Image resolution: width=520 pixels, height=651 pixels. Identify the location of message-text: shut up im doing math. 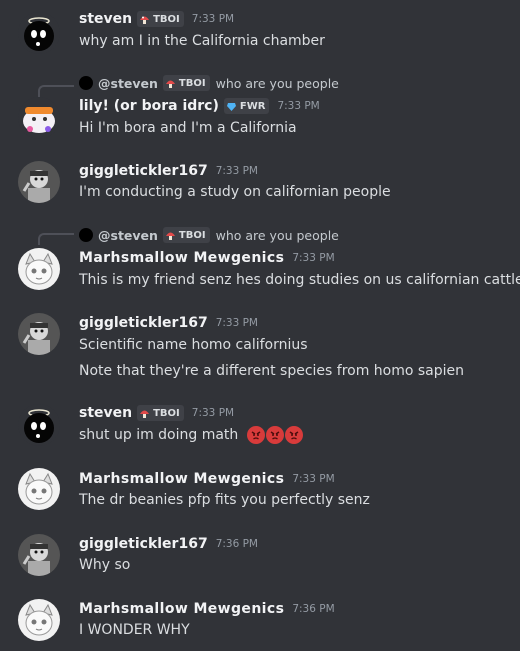
(159, 435).